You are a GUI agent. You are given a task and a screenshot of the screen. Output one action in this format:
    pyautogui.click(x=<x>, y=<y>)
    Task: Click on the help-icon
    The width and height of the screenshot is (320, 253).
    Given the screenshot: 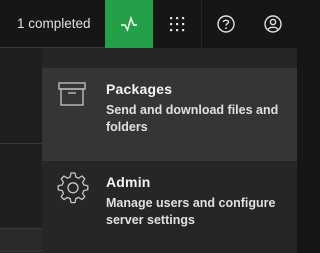 What is the action you would take?
    pyautogui.click(x=225, y=24)
    